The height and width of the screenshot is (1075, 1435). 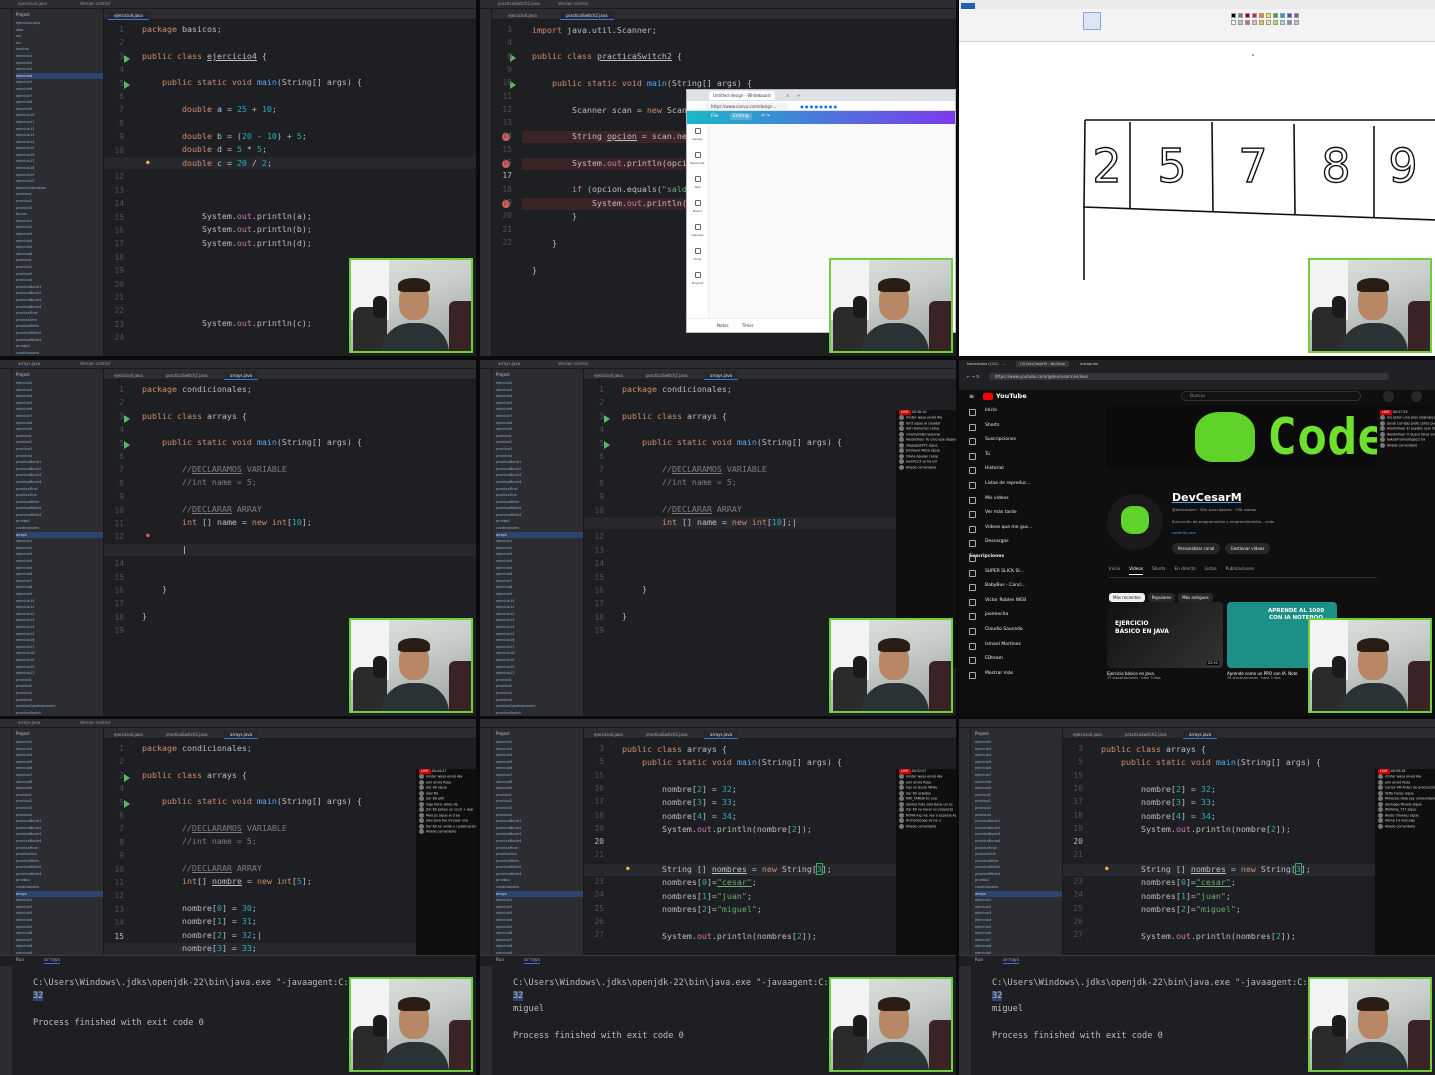 What do you see at coordinates (57, 521) in the screenshot?
I see `tree-item: prueba1` at bounding box center [57, 521].